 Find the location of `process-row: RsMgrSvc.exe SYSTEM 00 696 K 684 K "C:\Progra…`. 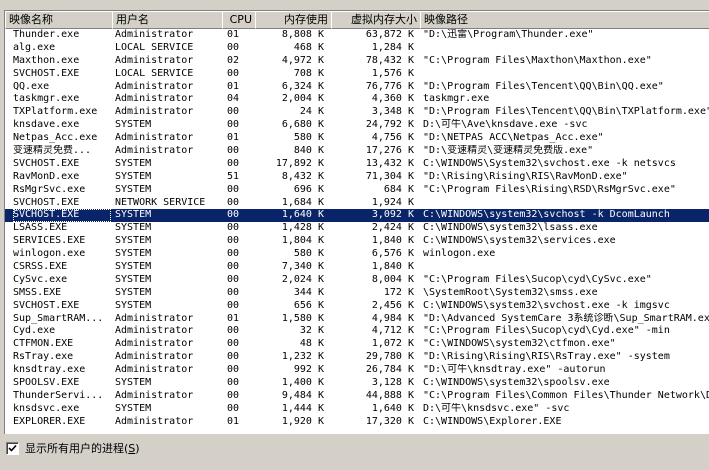

process-row: RsMgrSvc.exe SYSTEM 00 696 K 684 K "C:\Progra… is located at coordinates (357, 190).